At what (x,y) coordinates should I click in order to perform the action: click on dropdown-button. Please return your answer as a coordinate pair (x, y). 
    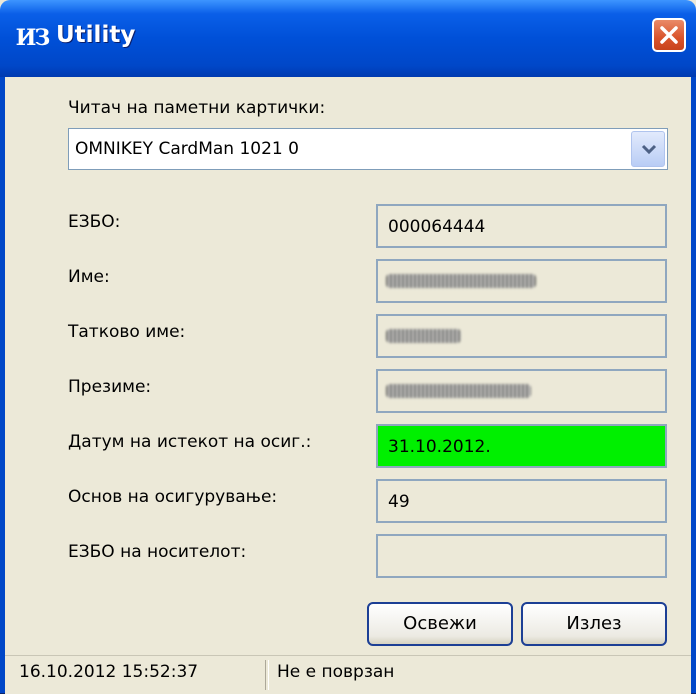
    Looking at the image, I should click on (648, 149).